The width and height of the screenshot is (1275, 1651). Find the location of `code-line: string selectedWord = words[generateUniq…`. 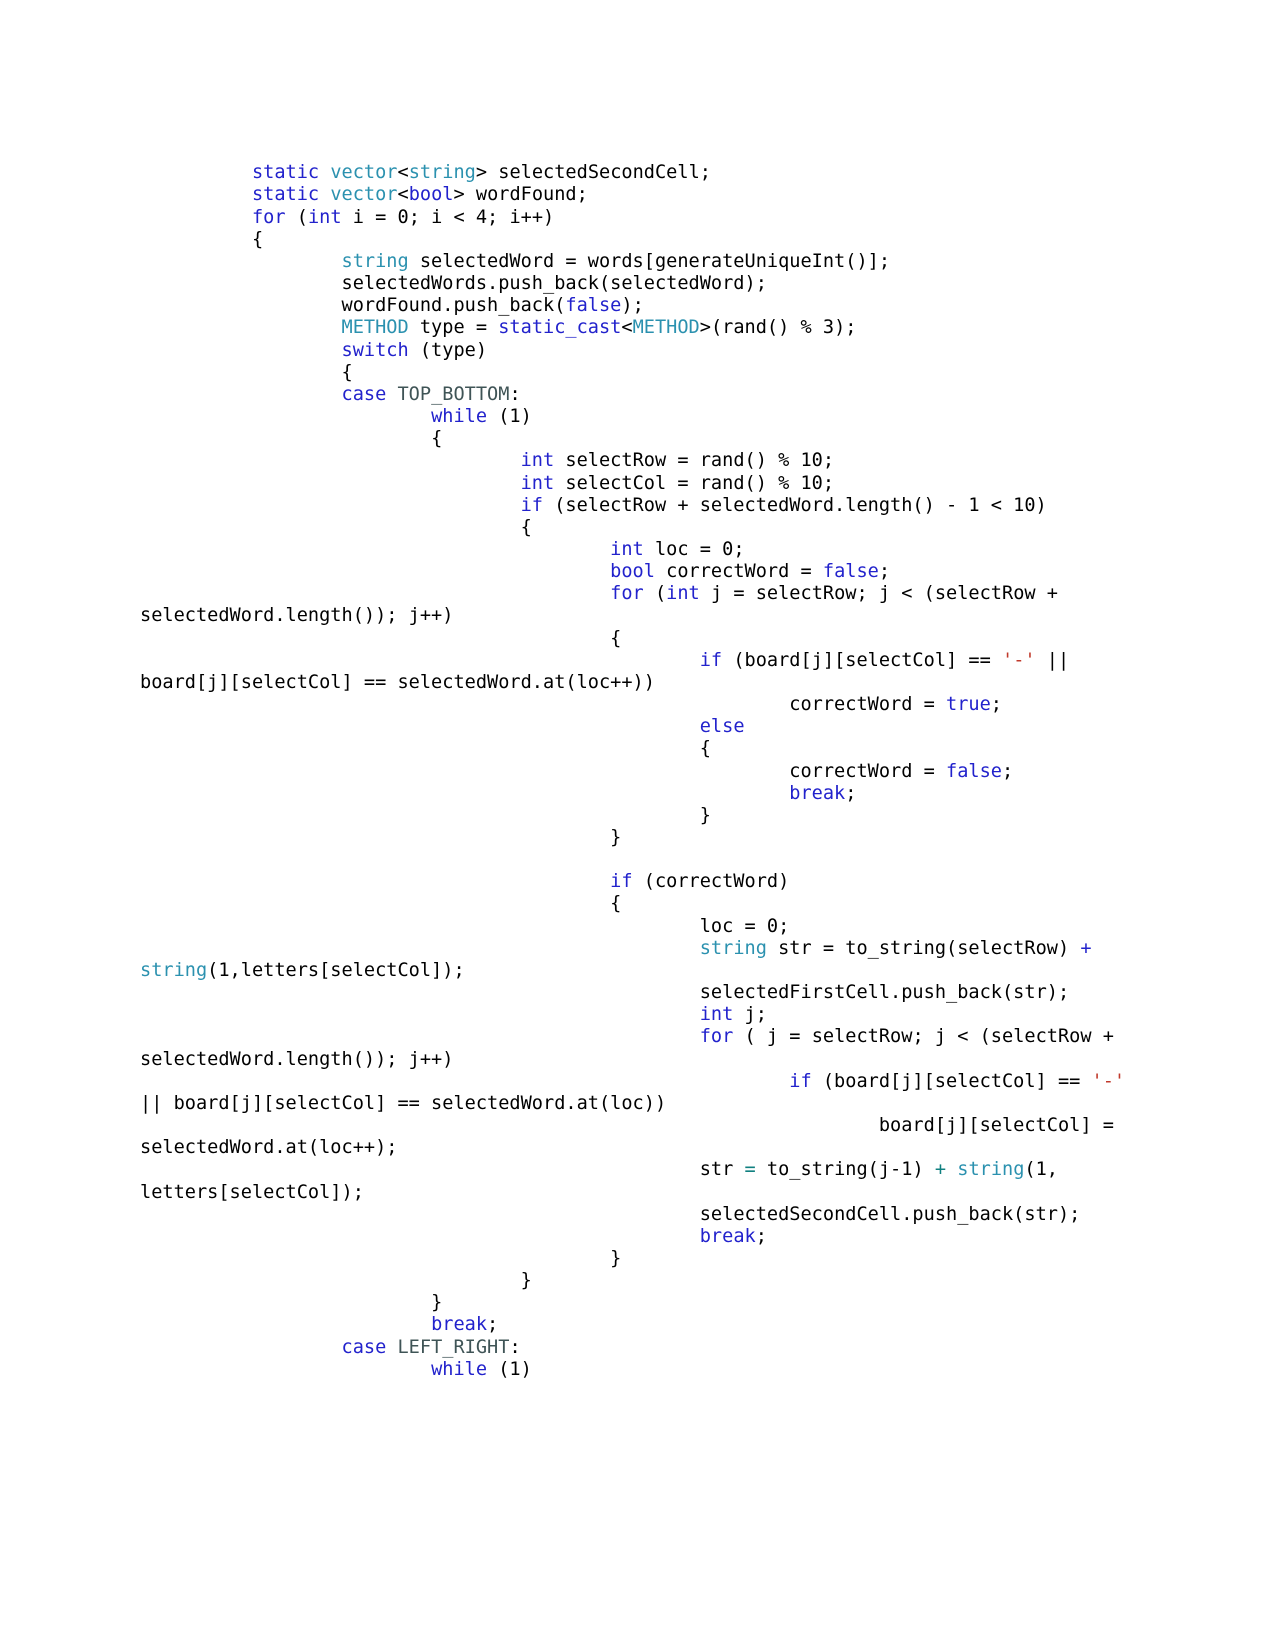

code-line: string selectedWord = words[generateUniq… is located at coordinates (616, 261).